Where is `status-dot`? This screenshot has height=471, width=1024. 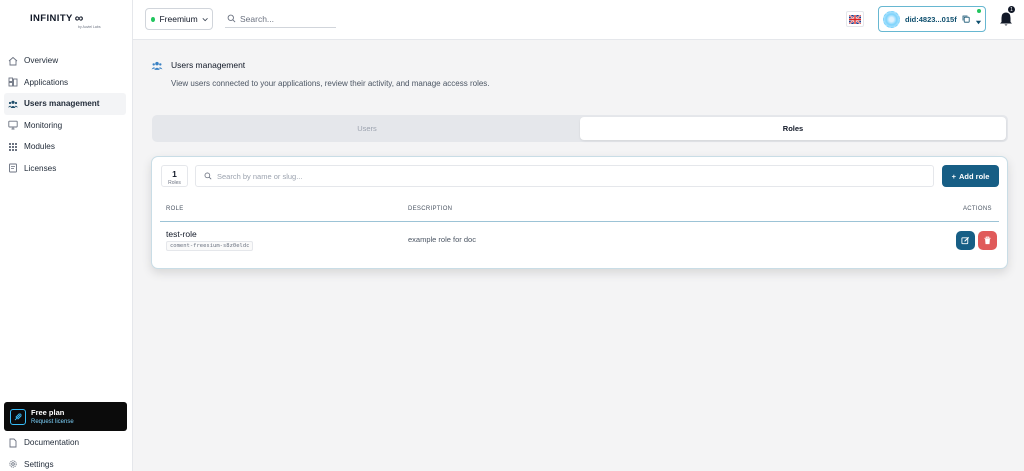
status-dot is located at coordinates (153, 19).